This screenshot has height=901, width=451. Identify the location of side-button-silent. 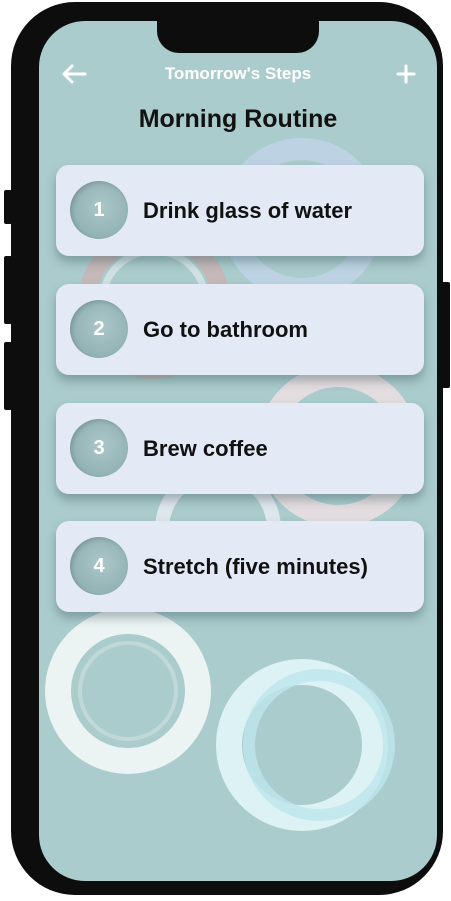
(8, 207).